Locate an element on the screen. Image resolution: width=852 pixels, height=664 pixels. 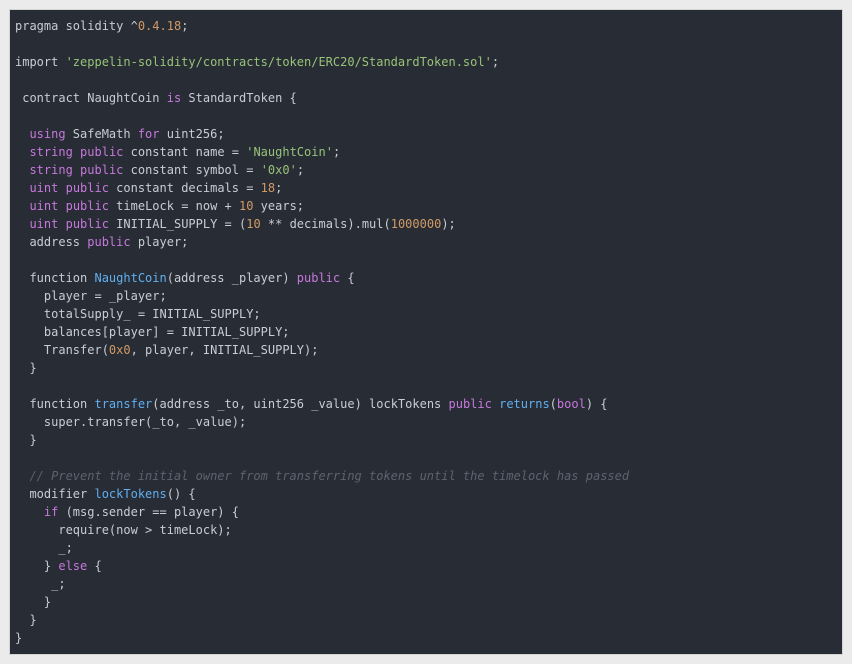
code-token: timeLock = now + is located at coordinates (173, 206).